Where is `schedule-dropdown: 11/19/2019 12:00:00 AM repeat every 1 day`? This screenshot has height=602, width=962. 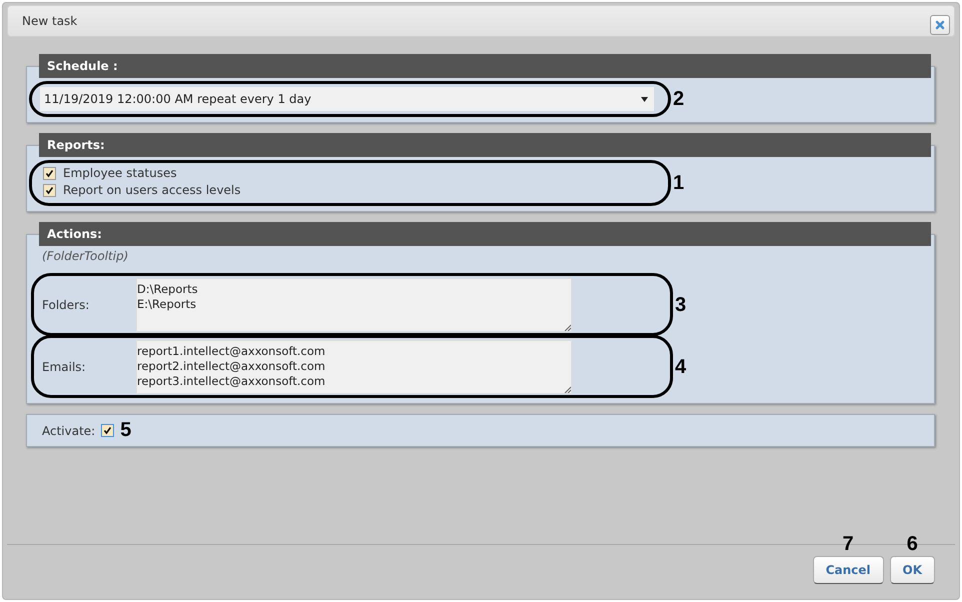
schedule-dropdown: 11/19/2019 12:00:00 AM repeat every 1 day is located at coordinates (347, 99).